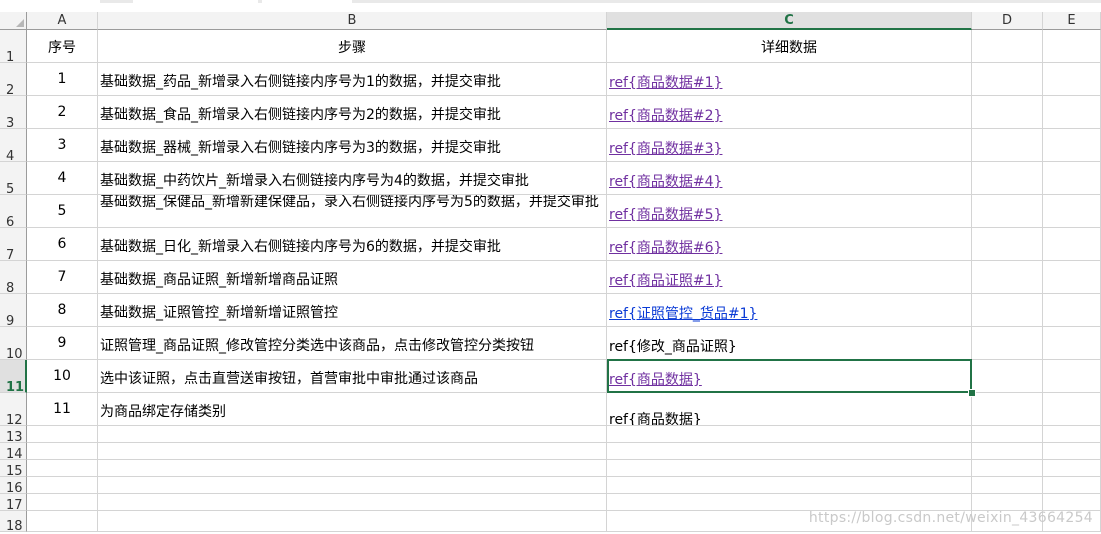 This screenshot has height=534, width=1101. I want to click on cell-b13, so click(352, 434).